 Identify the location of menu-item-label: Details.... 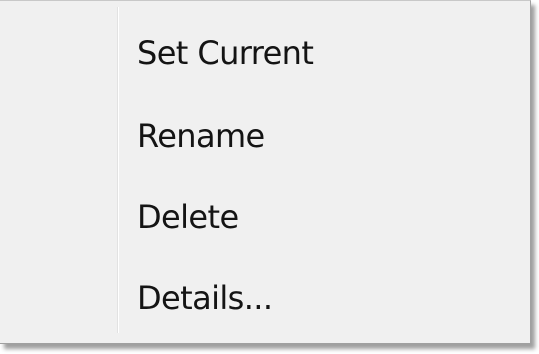
(205, 298).